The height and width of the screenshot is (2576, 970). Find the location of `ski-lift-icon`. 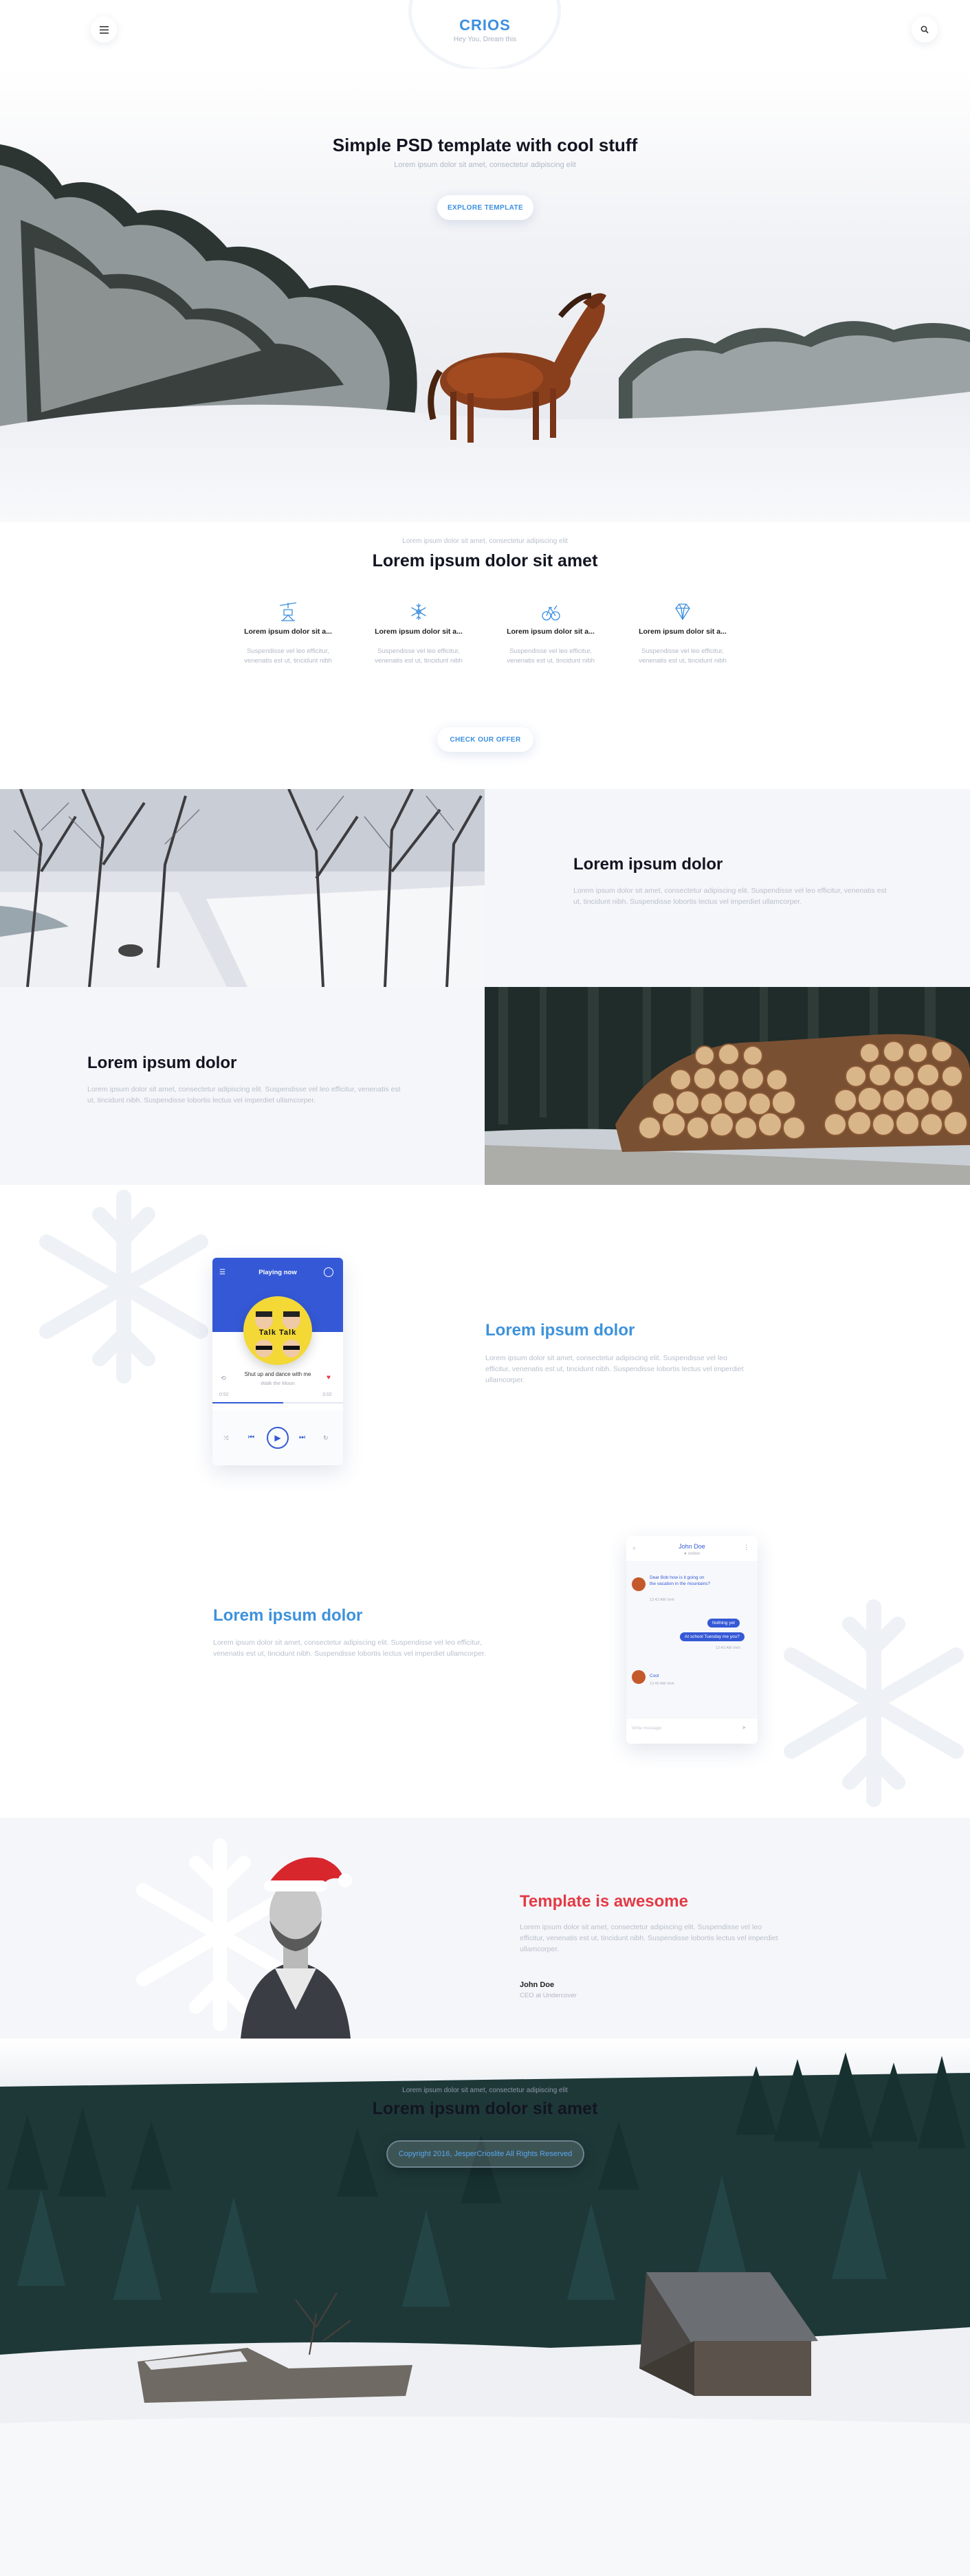

ski-lift-icon is located at coordinates (288, 611).